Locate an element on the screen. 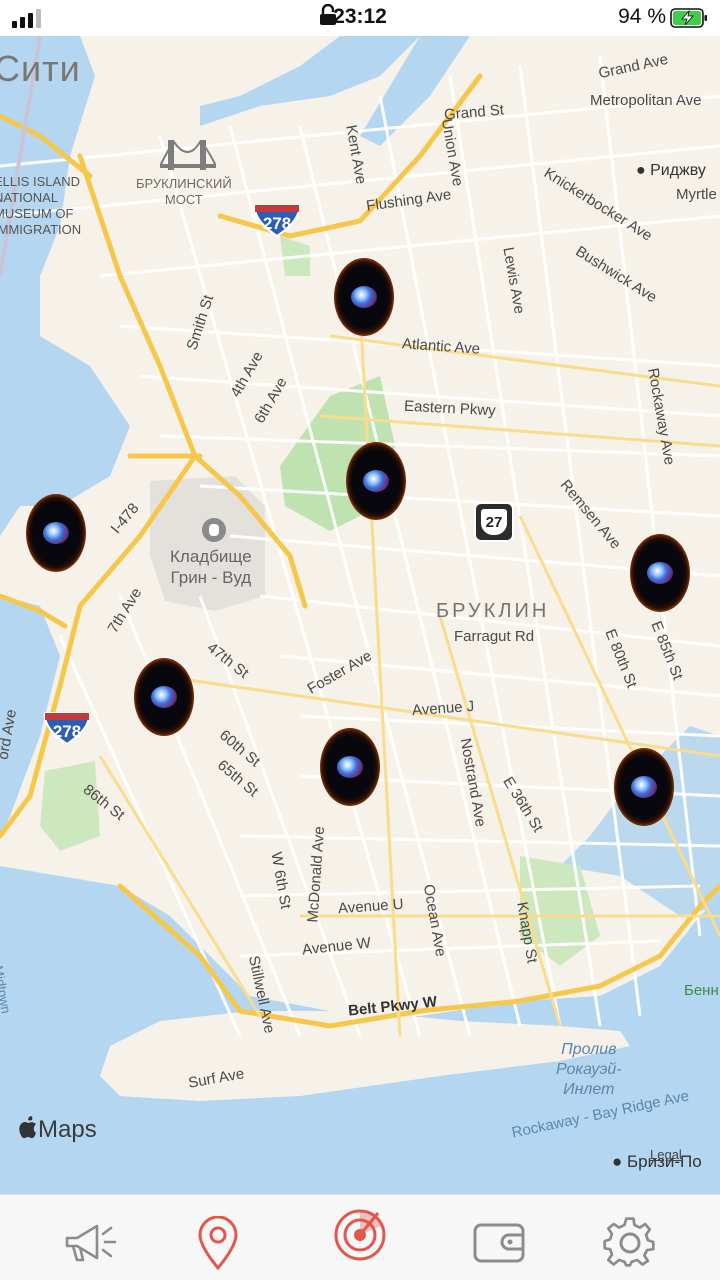 The image size is (720, 1280). tab-settings is located at coordinates (630, 1243).